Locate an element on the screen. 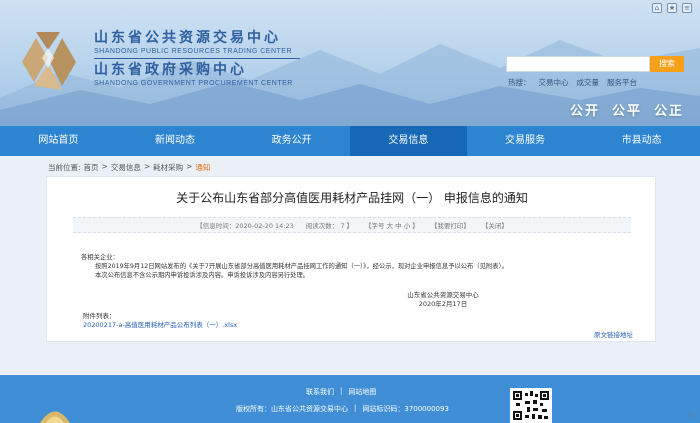  home-icon: ⌂ is located at coordinates (657, 8).